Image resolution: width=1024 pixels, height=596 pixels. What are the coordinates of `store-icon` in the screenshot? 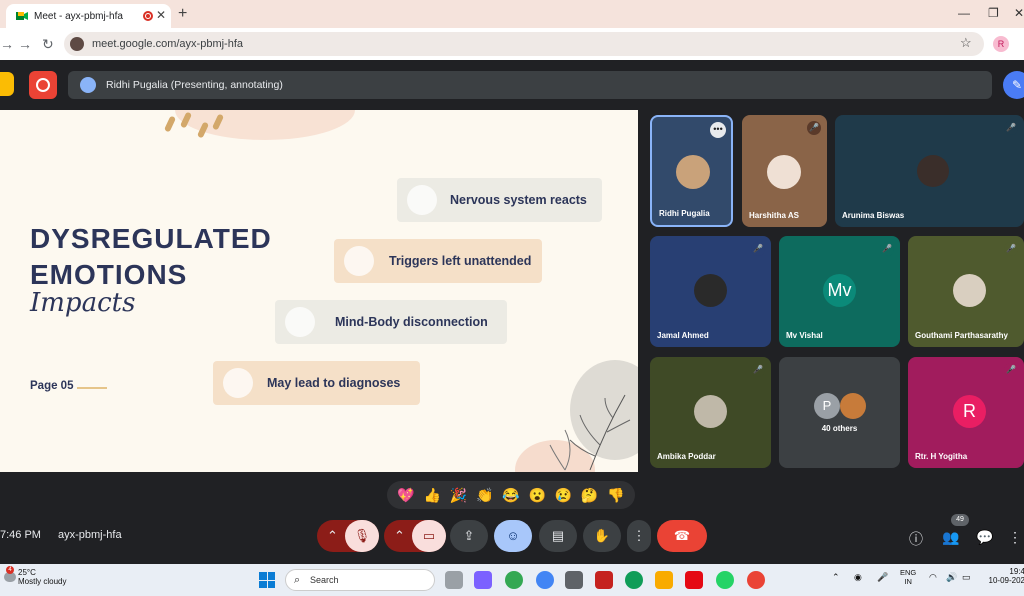 It's located at (574, 580).